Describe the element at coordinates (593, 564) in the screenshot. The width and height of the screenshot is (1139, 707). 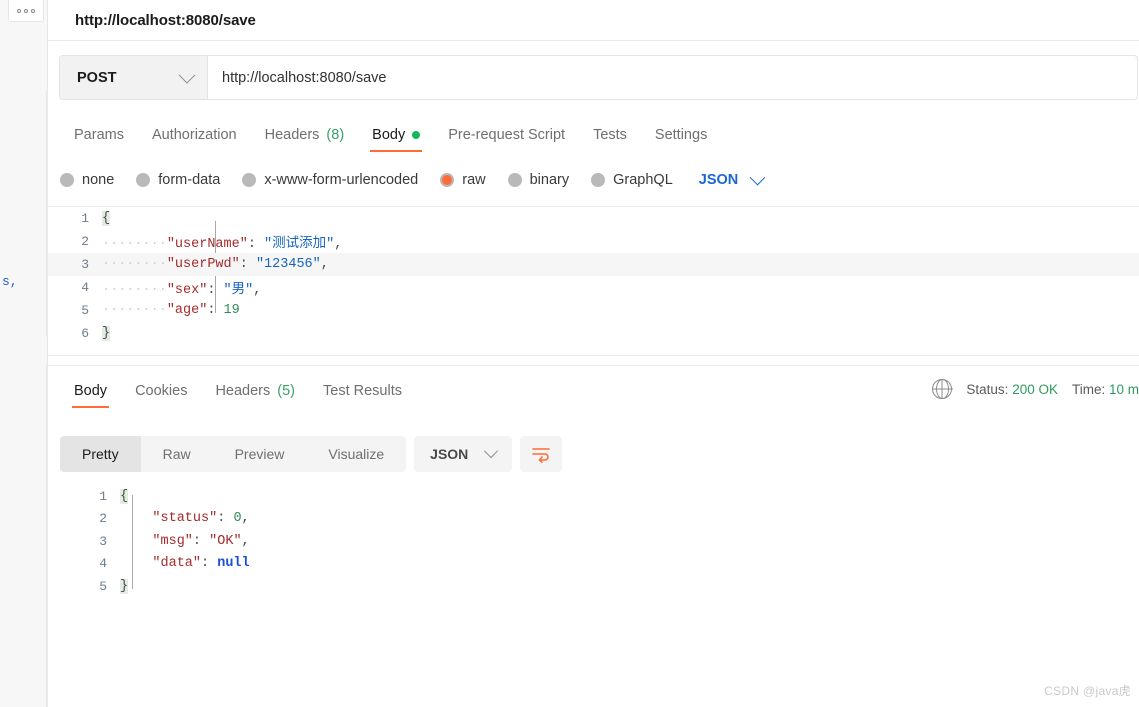
I see `code-line: 4 "data": null` at that location.